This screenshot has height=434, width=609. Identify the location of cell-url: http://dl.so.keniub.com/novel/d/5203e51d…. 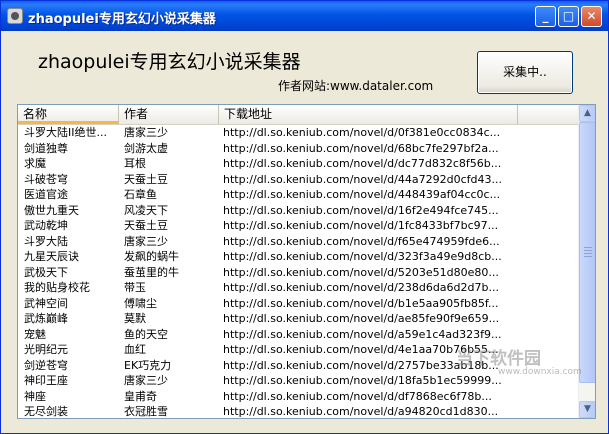
(361, 272).